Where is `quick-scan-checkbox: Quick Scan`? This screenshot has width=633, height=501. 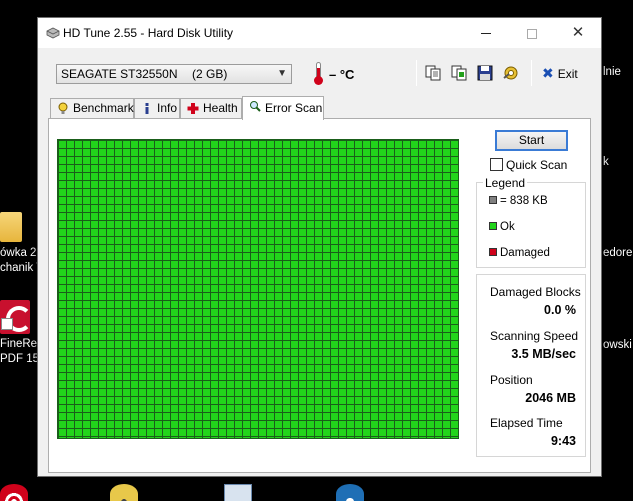
quick-scan-checkbox: Quick Scan is located at coordinates (528, 165).